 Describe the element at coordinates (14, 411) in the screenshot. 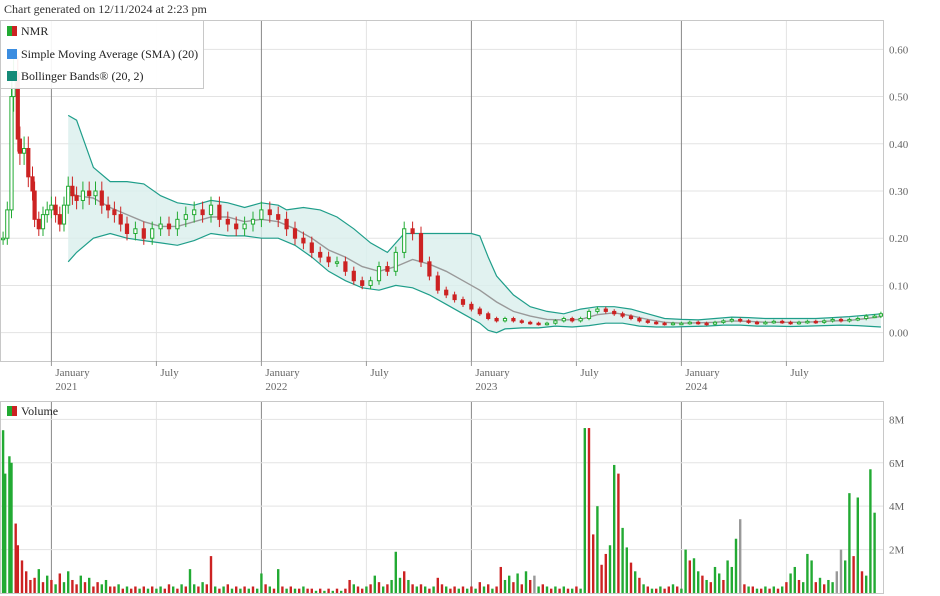

I see `down-swatch-icon` at that location.